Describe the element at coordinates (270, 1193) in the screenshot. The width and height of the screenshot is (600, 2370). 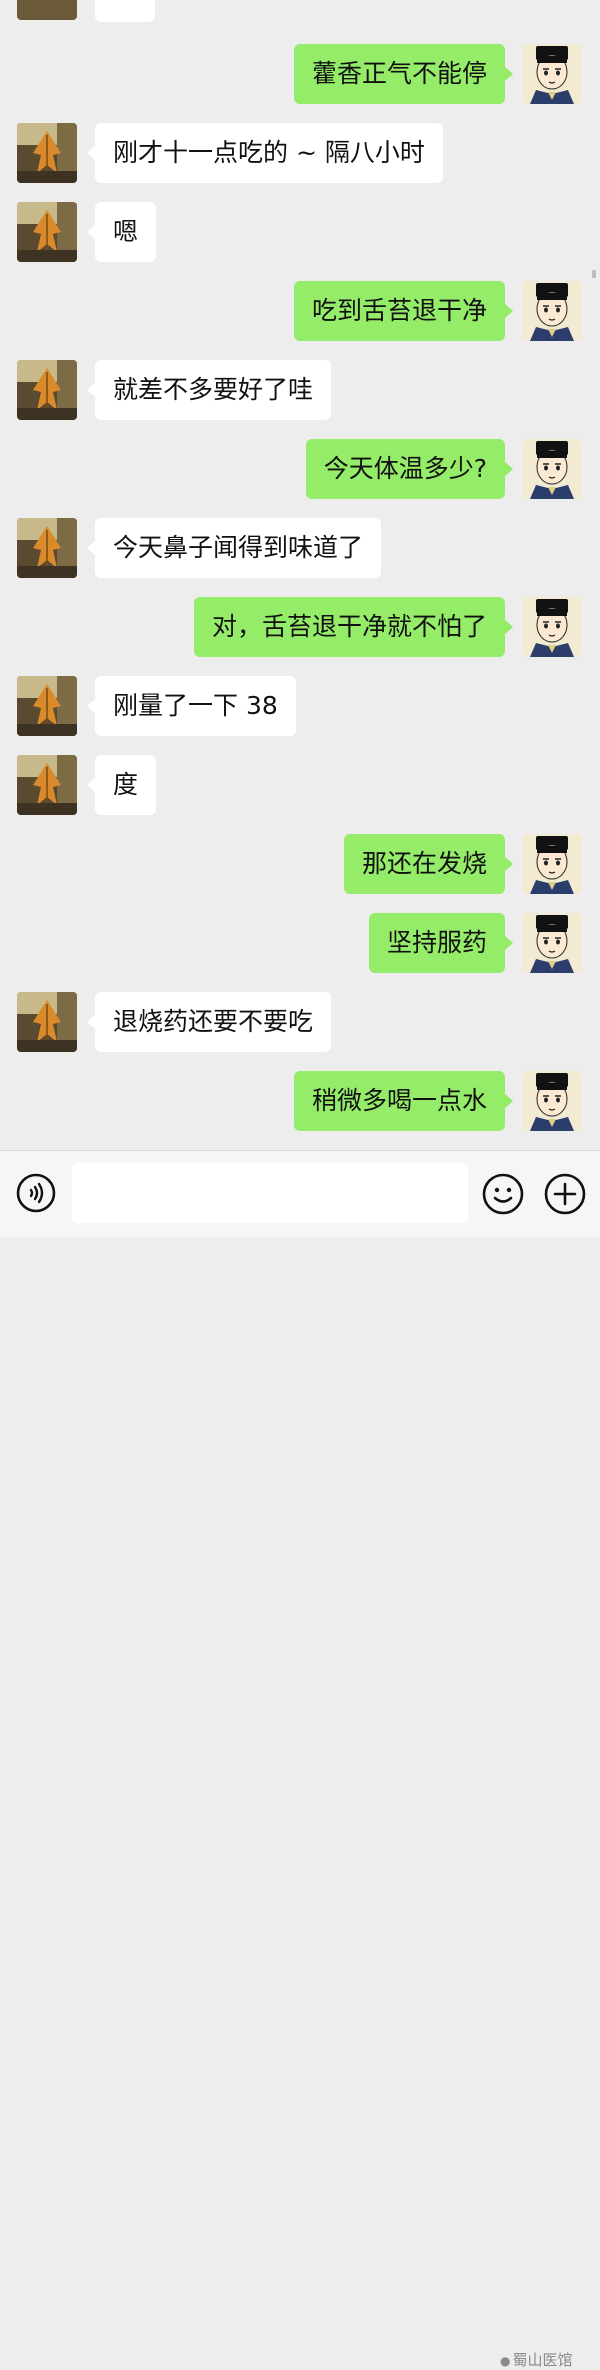
I see `message-input` at that location.